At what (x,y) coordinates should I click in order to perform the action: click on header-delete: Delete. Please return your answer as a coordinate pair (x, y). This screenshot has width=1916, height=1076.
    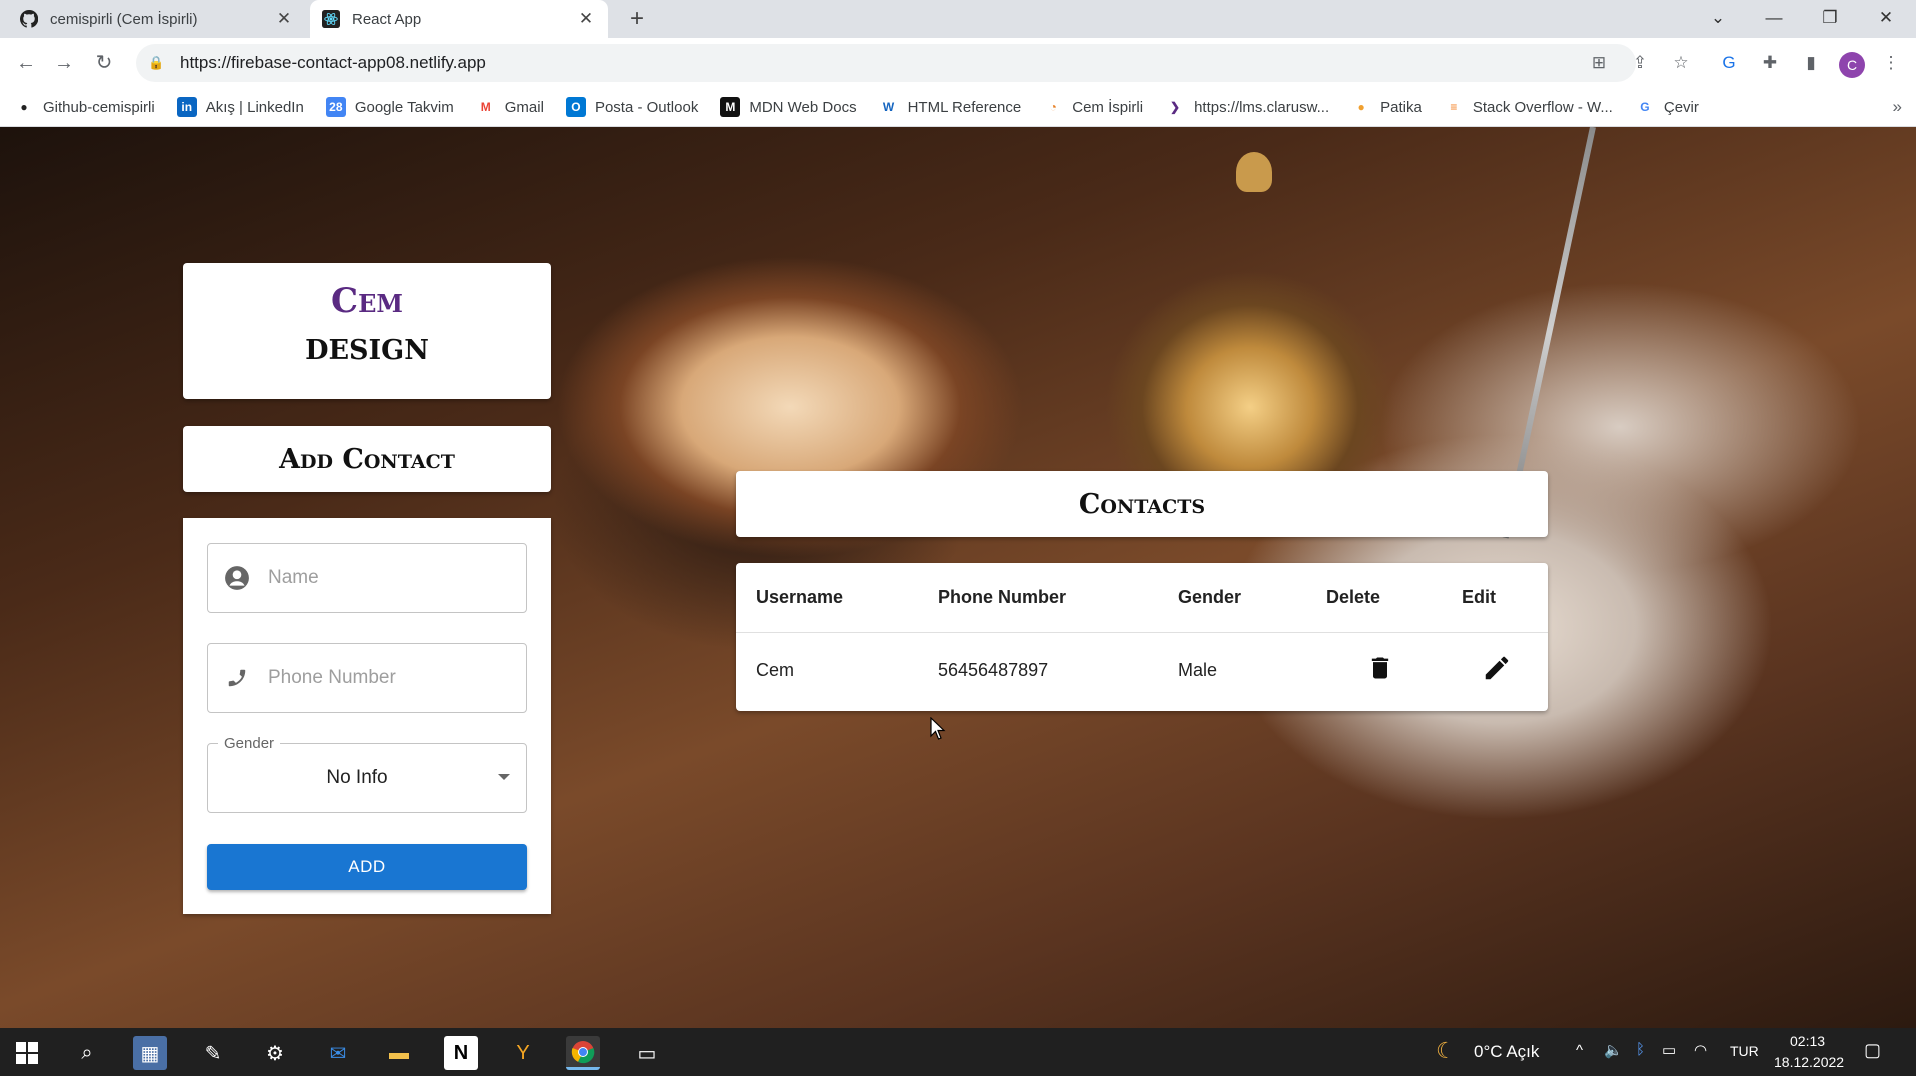
    Looking at the image, I should click on (1353, 597).